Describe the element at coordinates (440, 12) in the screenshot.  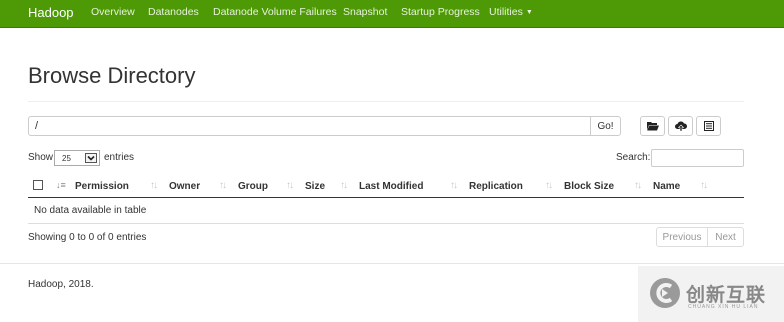
I see `nav-startup-progress: Startup Progress` at that location.